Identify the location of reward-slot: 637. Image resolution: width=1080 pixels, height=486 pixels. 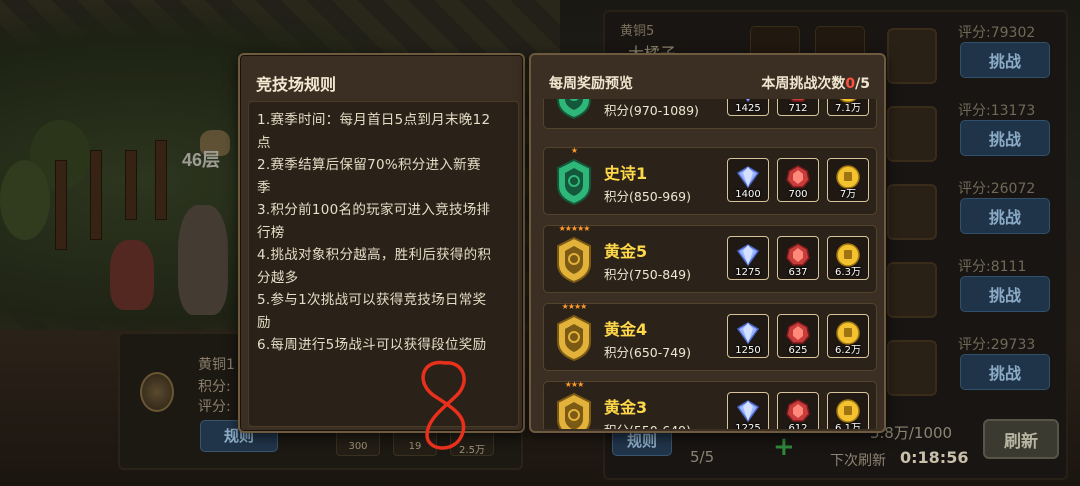
(798, 258).